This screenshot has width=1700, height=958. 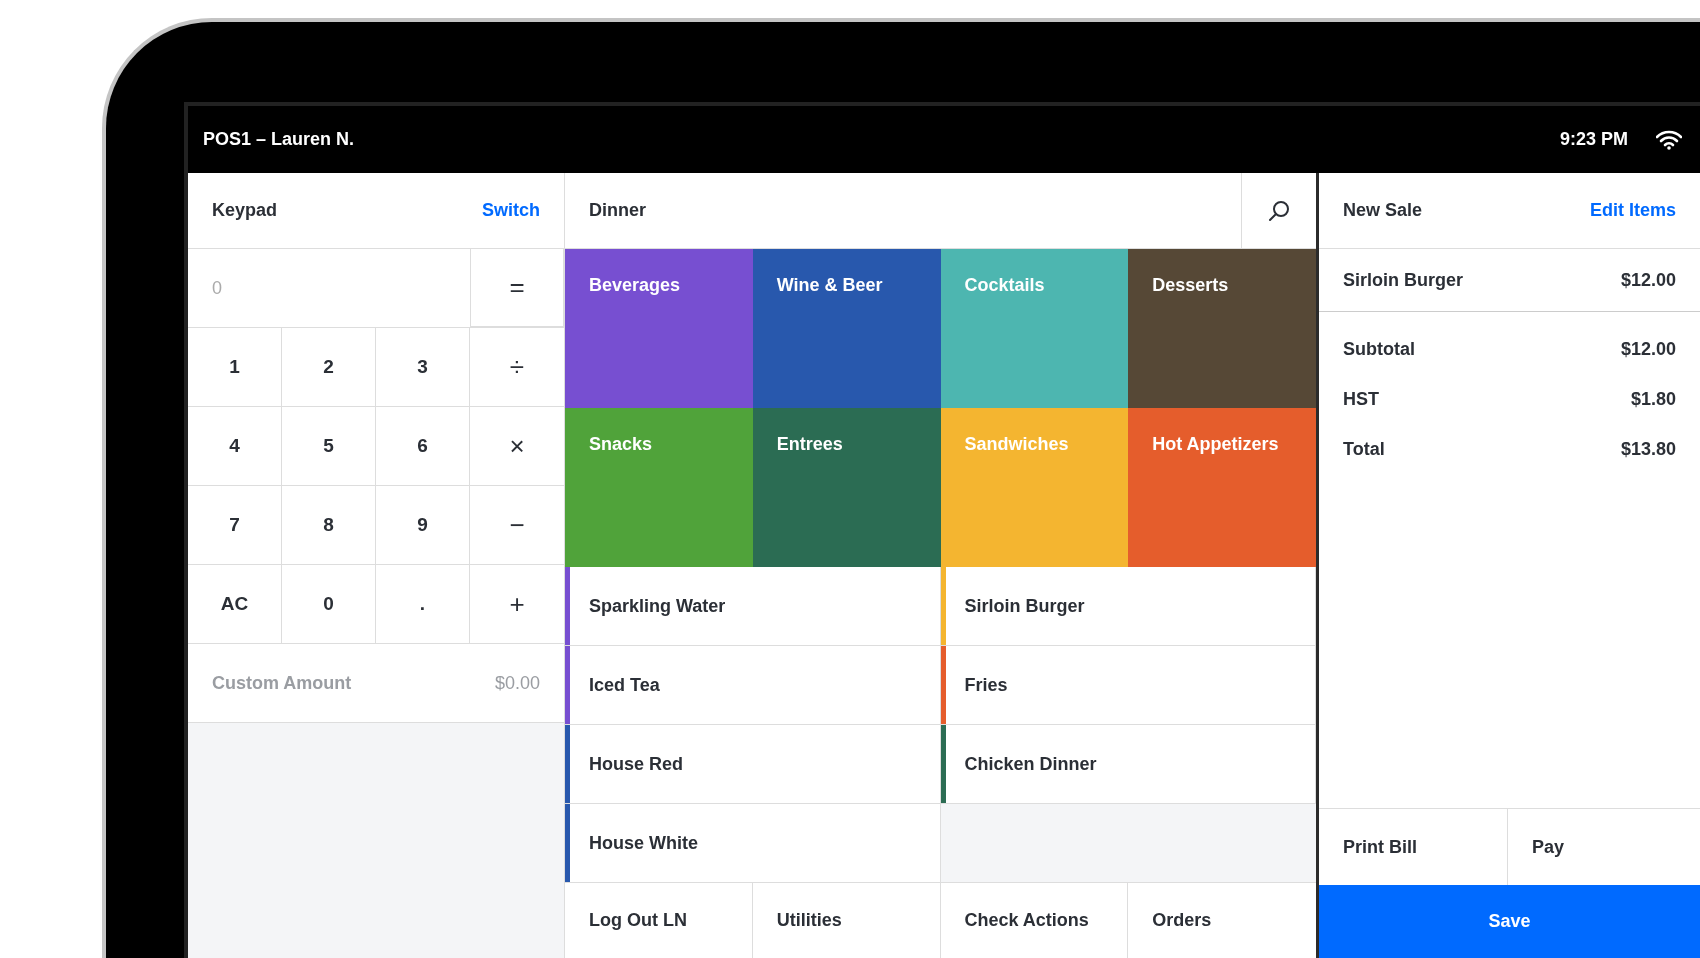 I want to click on total-value: $13.80, so click(x=1648, y=449).